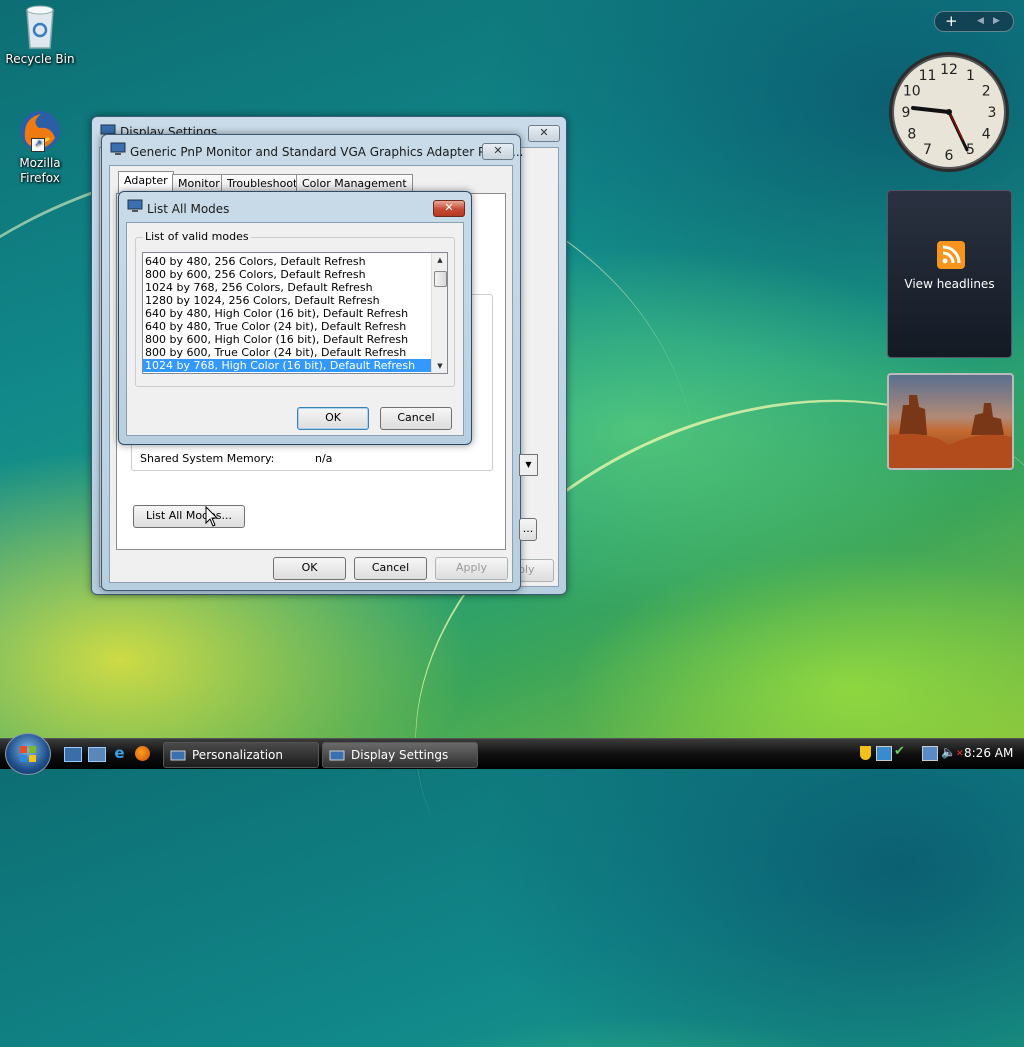  I want to click on desktop-icon-recycle-bin: Recycle Bin, so click(40, 35).